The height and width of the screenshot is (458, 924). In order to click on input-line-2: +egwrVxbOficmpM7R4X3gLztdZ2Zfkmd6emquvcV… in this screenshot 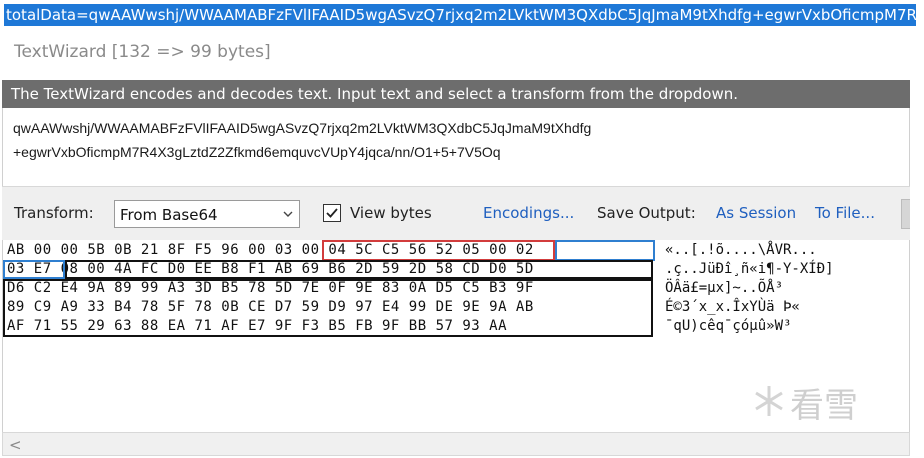, I will do `click(257, 152)`.